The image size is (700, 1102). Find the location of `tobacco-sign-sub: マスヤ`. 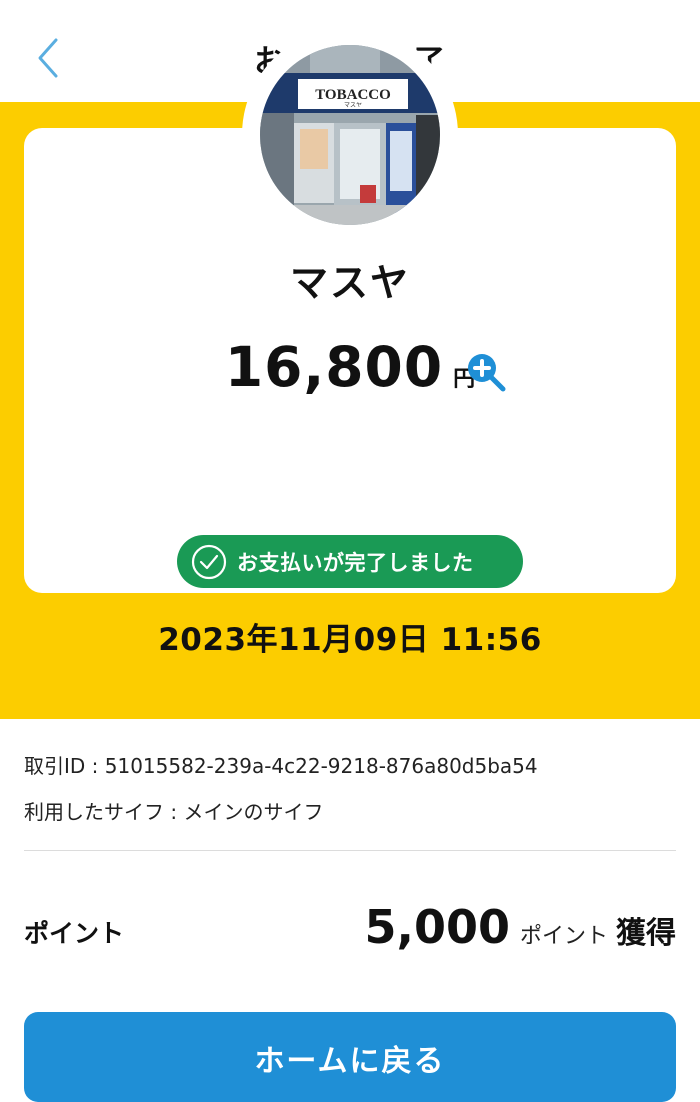

tobacco-sign-sub: マスヤ is located at coordinates (353, 105).